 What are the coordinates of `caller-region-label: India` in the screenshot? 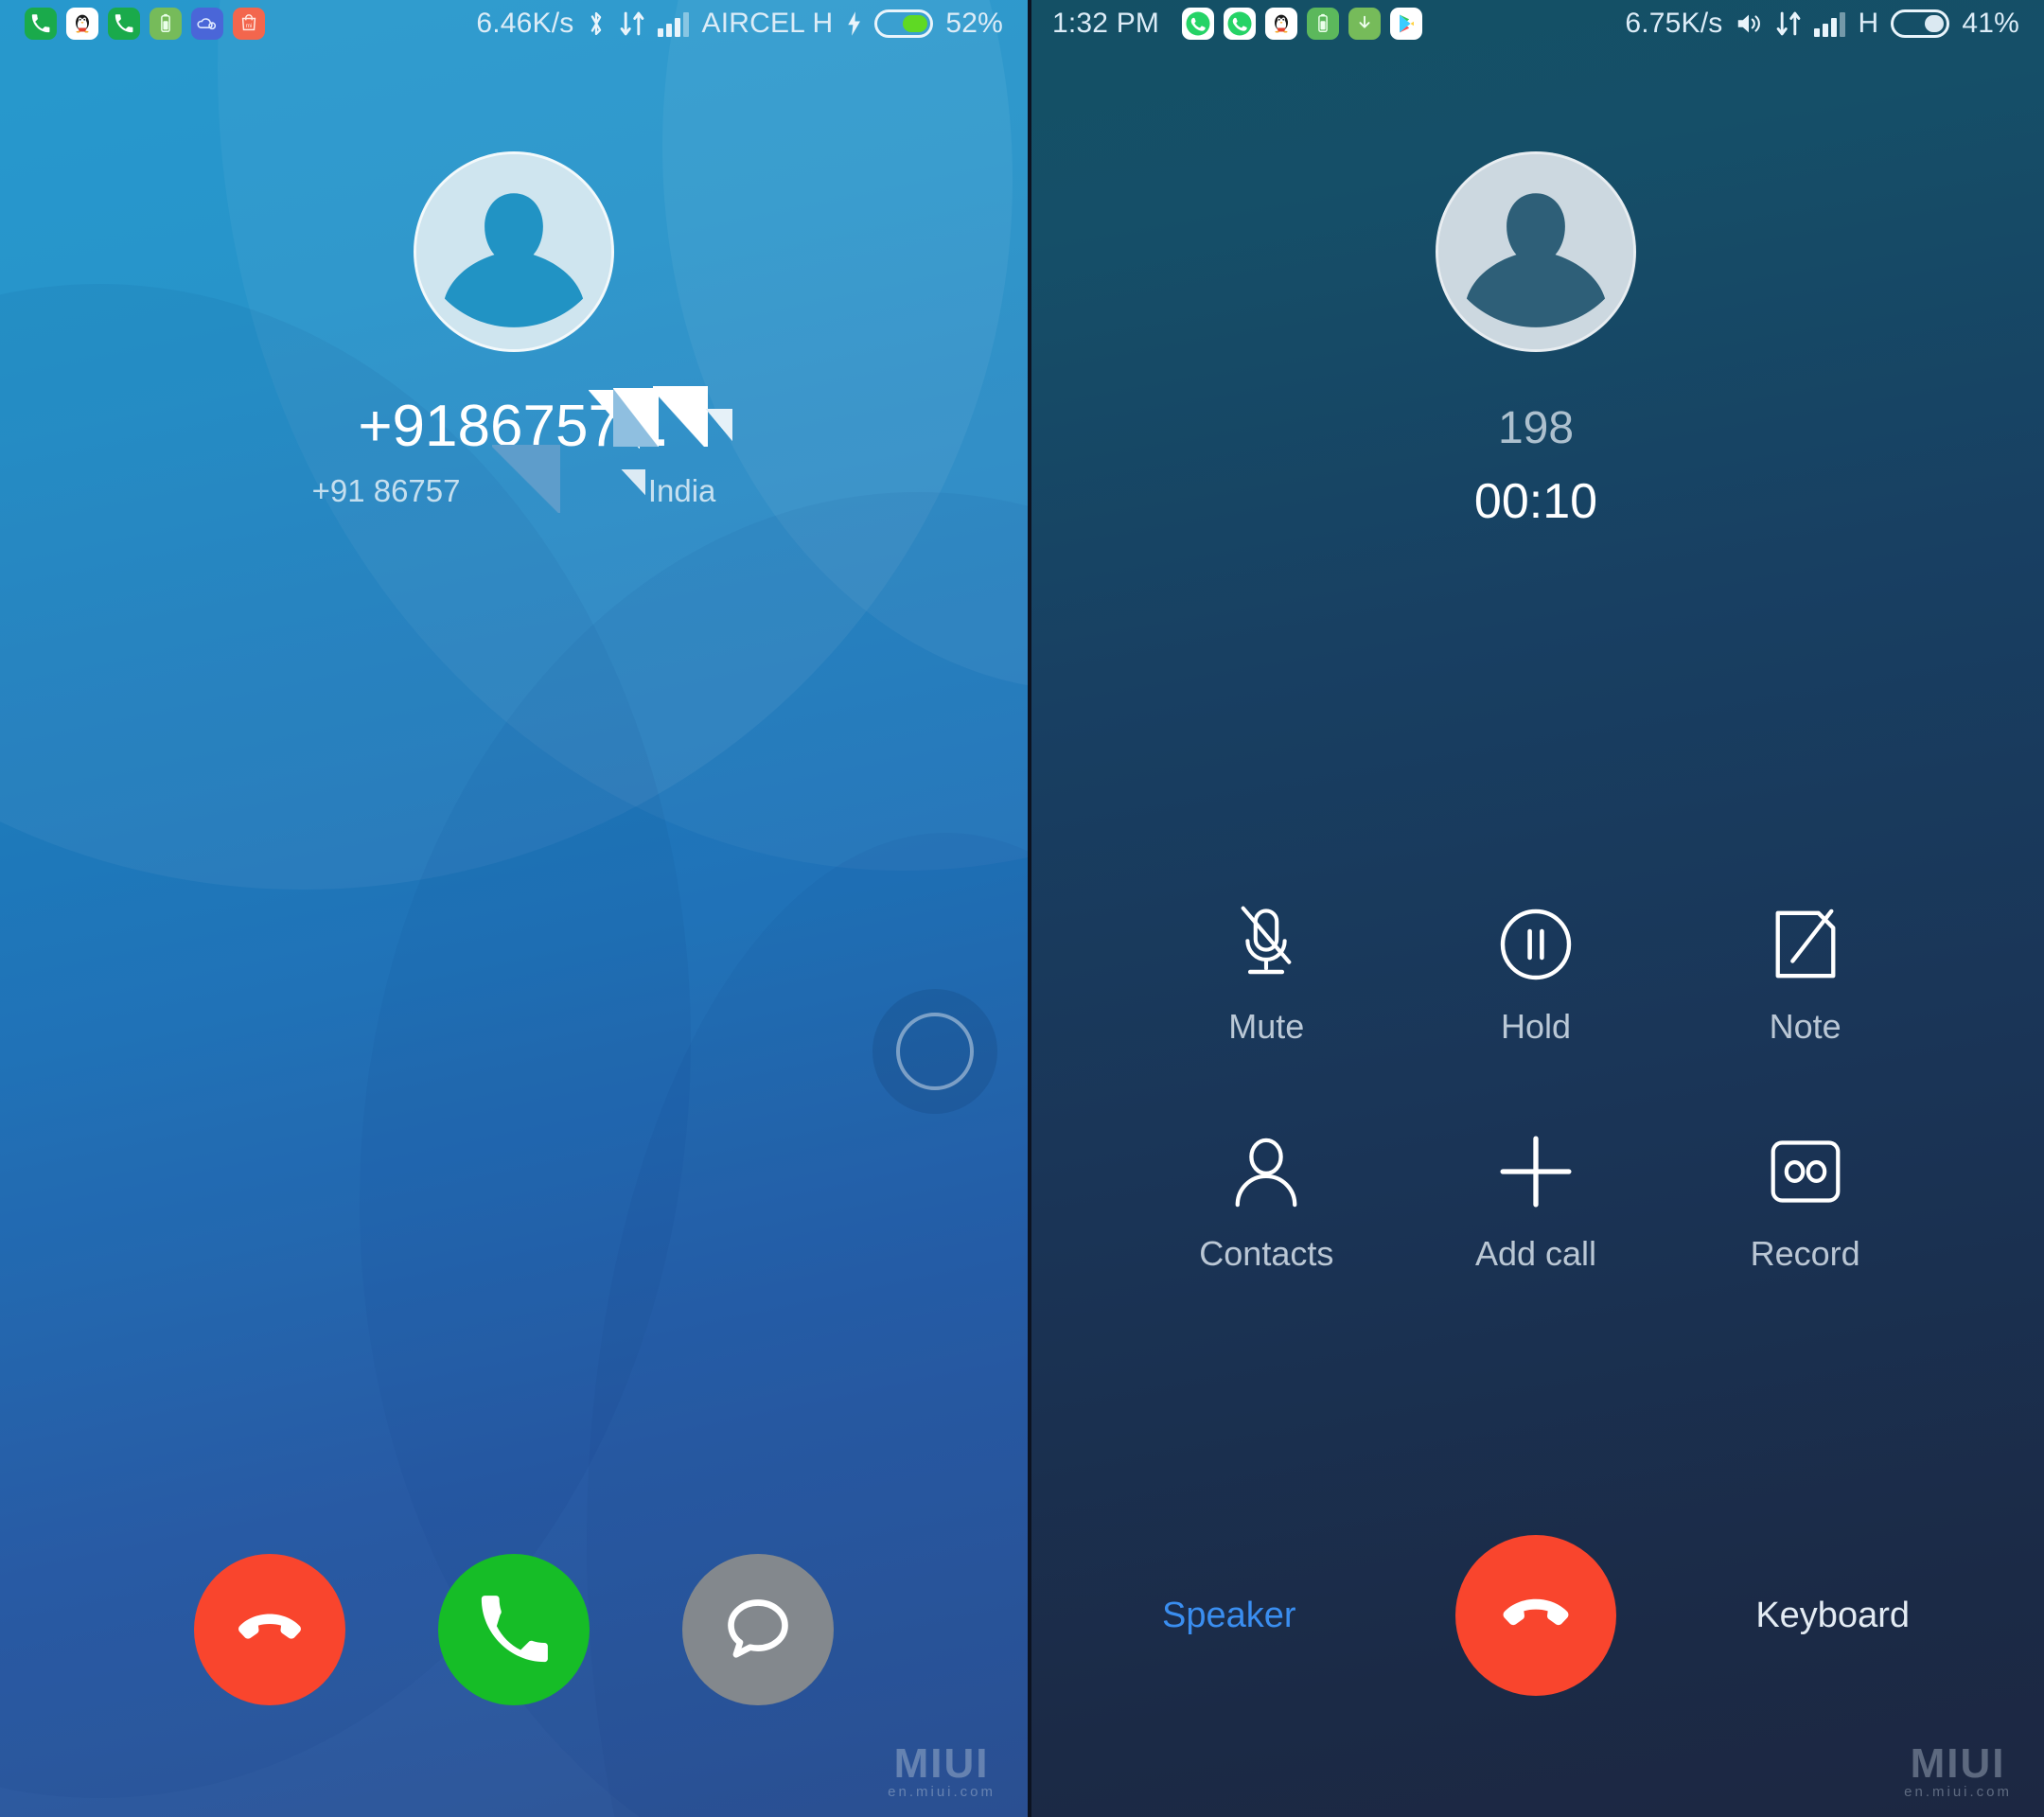 It's located at (681, 490).